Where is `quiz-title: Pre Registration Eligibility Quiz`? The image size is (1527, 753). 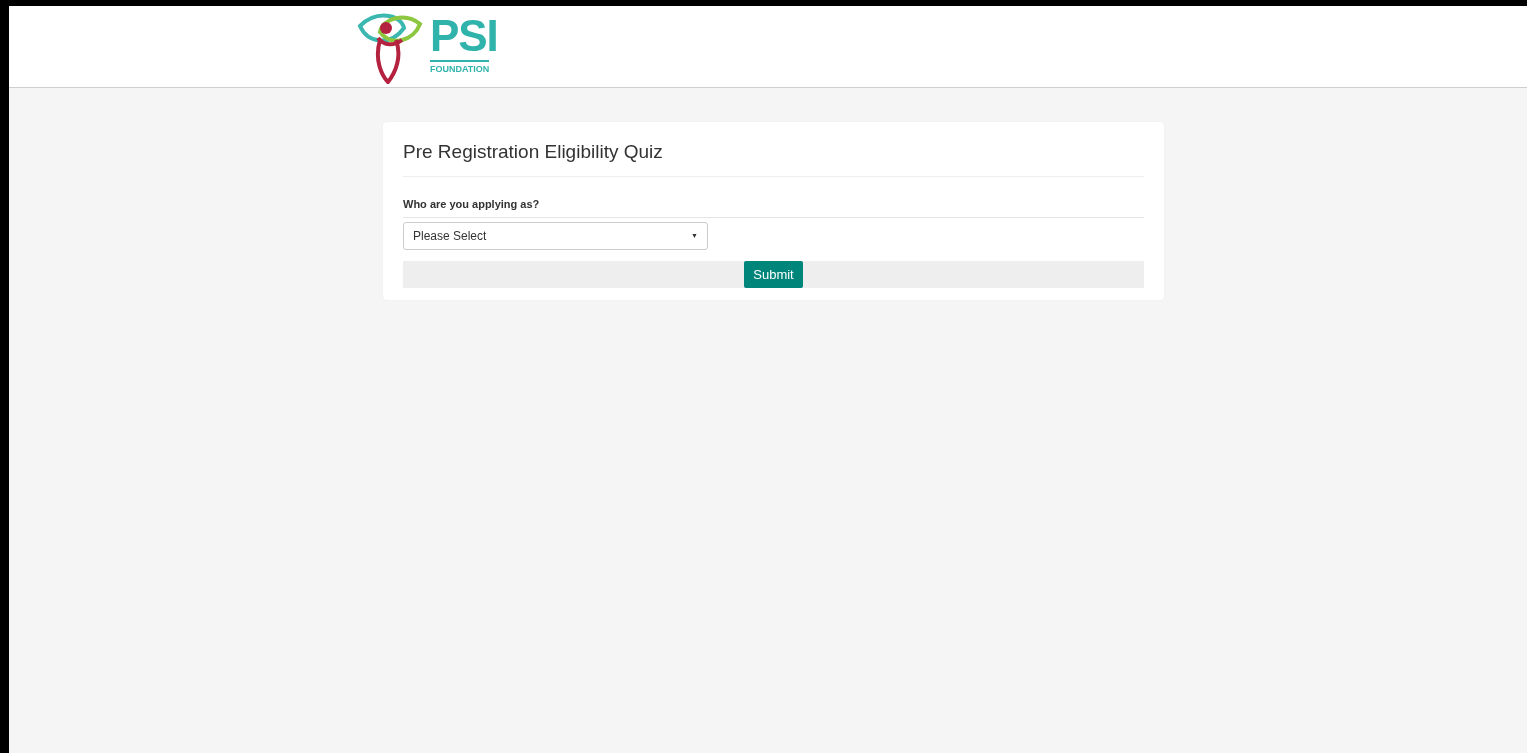 quiz-title: Pre Registration Eligibility Quiz is located at coordinates (773, 157).